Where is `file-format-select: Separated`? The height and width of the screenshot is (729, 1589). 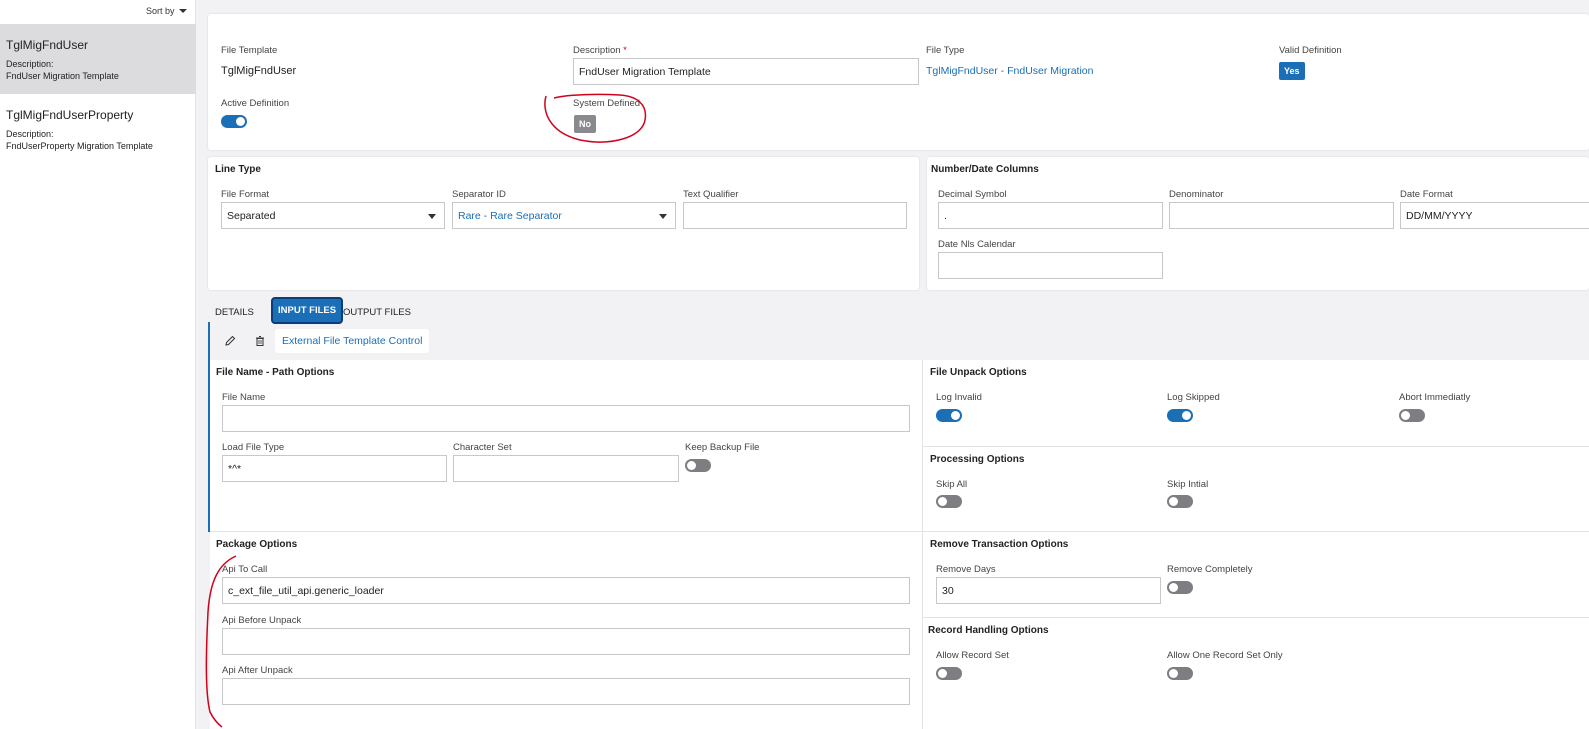 file-format-select: Separated is located at coordinates (333, 215).